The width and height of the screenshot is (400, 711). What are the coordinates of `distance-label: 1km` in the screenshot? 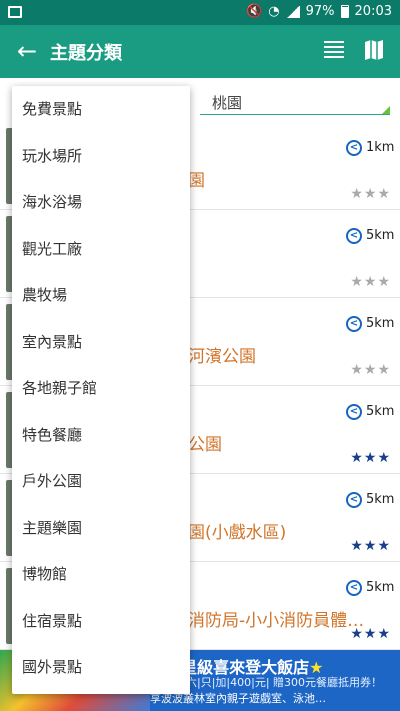 It's located at (380, 147).